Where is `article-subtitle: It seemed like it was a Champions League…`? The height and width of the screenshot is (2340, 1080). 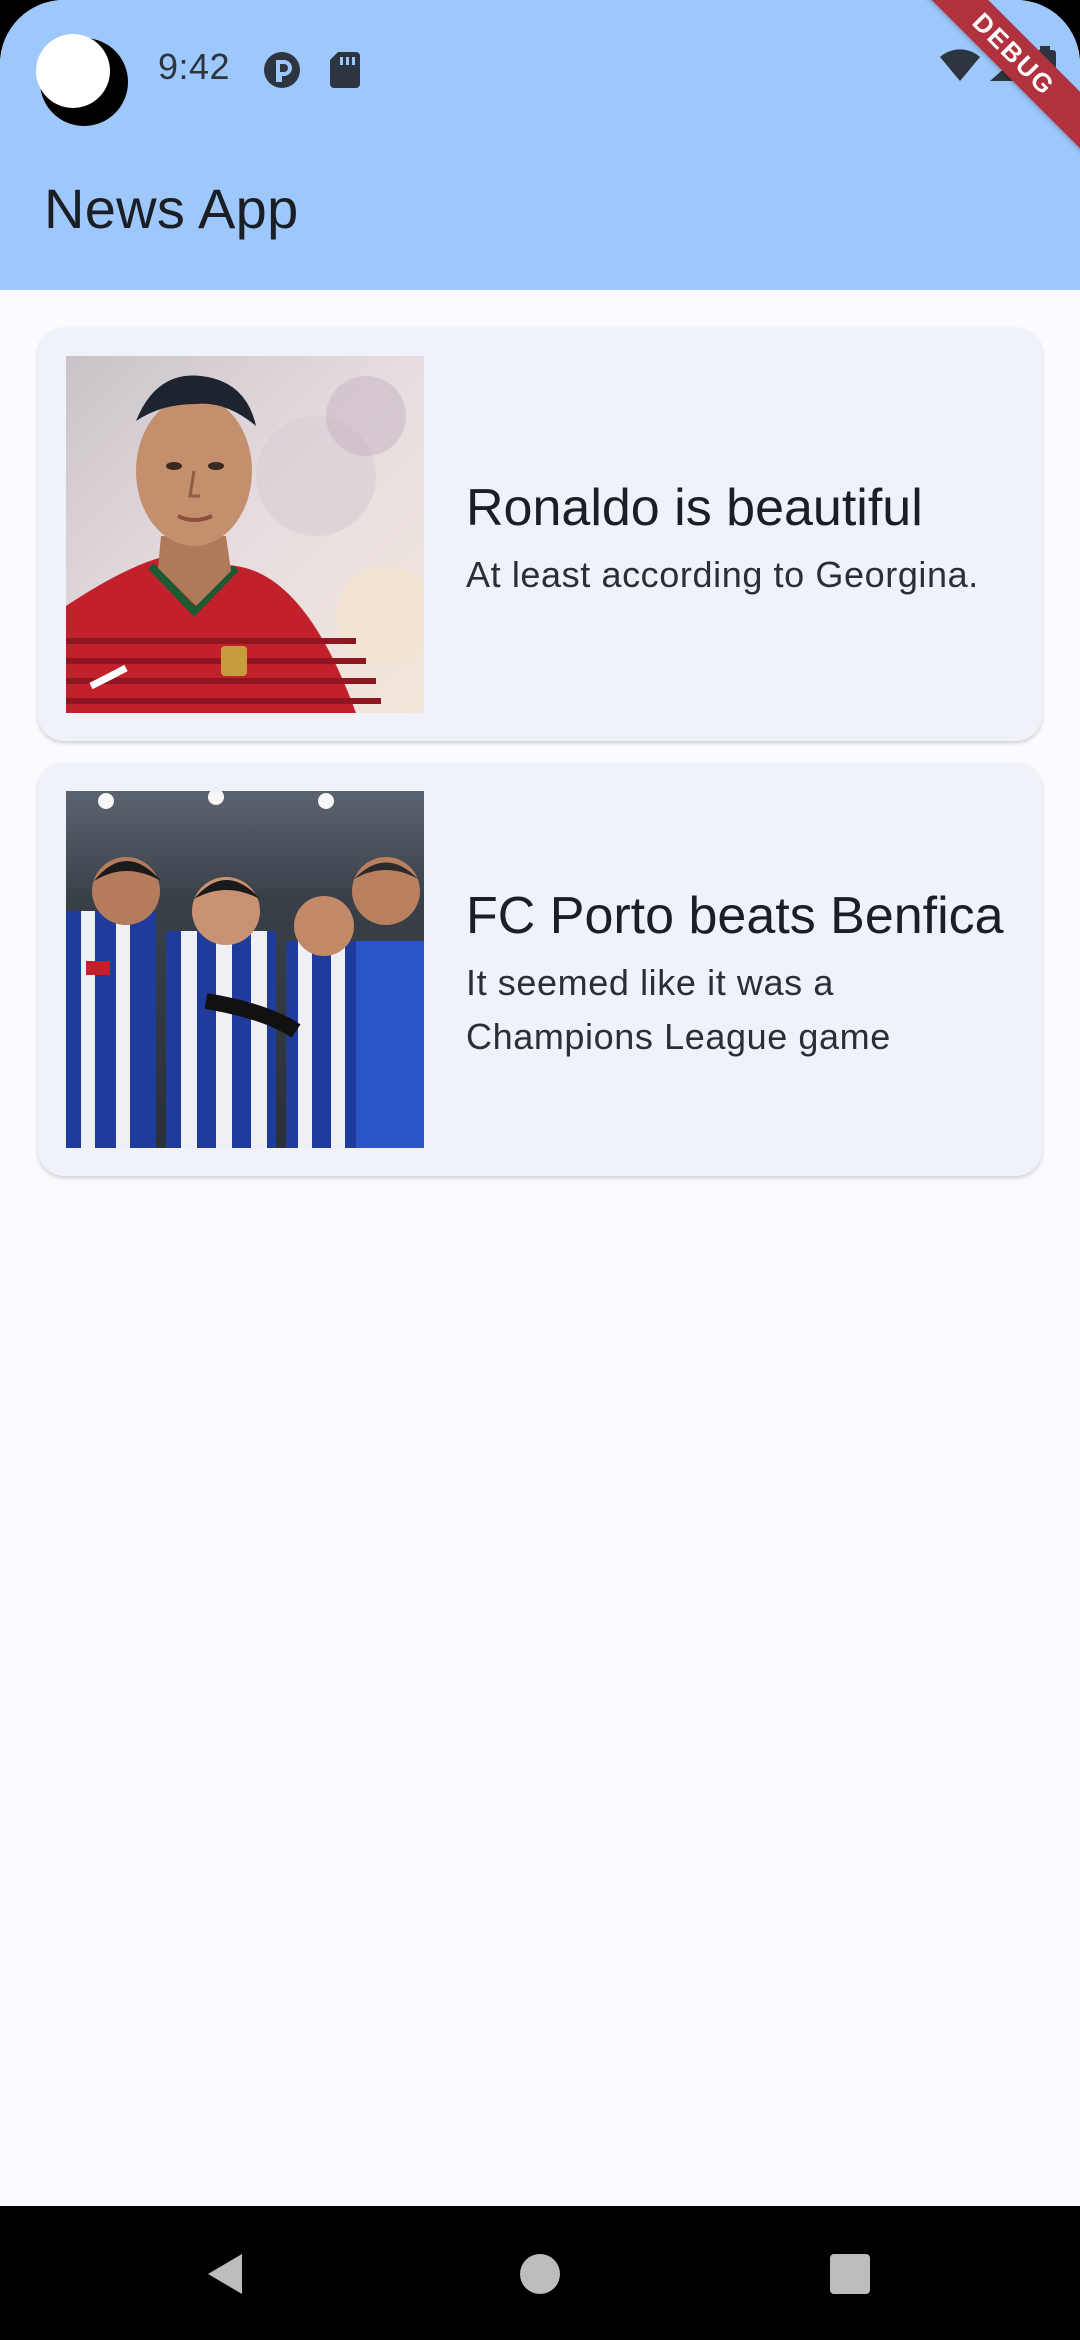
article-subtitle: It seemed like it was a Champions League… is located at coordinates (678, 1009).